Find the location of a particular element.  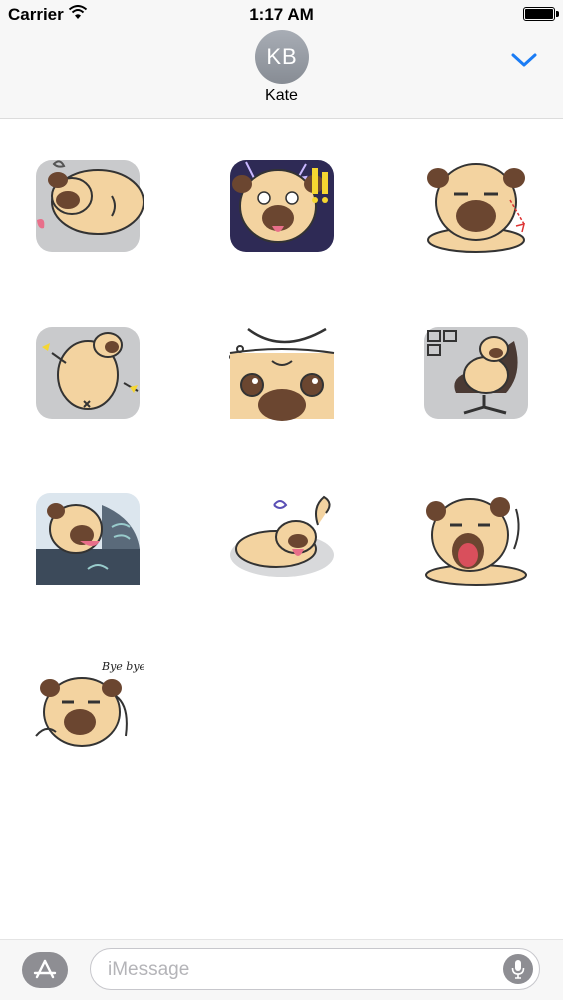

message-field: iMessage is located at coordinates (315, 969).